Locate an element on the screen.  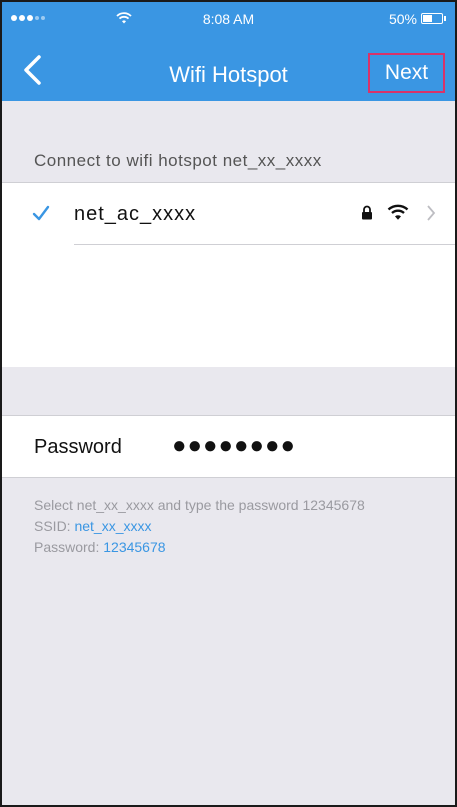
status-time: 8:08 AM is located at coordinates (228, 19).